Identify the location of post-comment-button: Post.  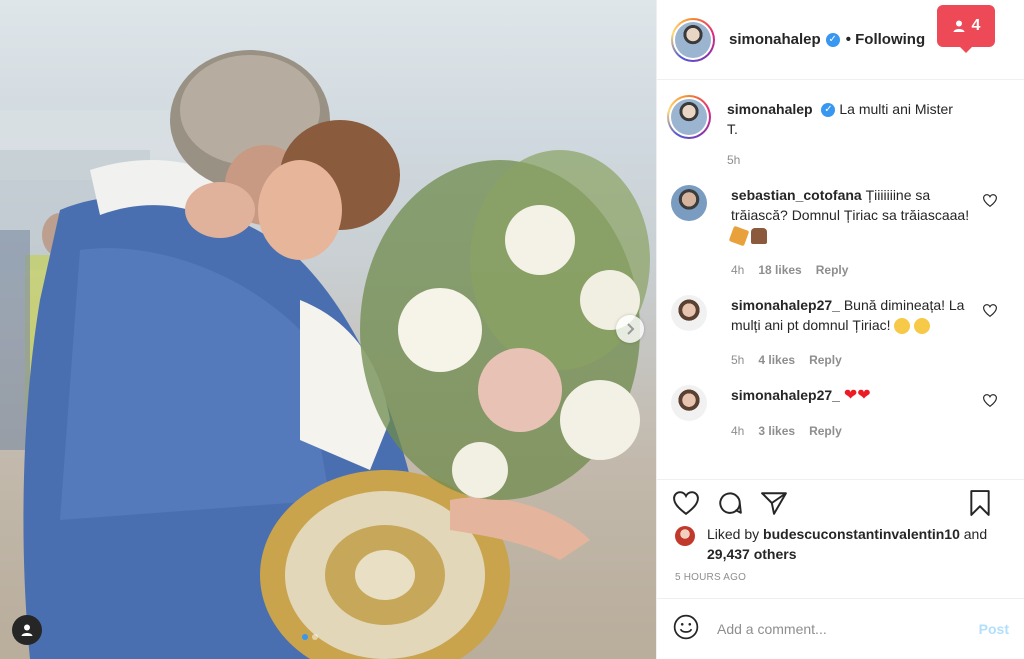
(994, 629).